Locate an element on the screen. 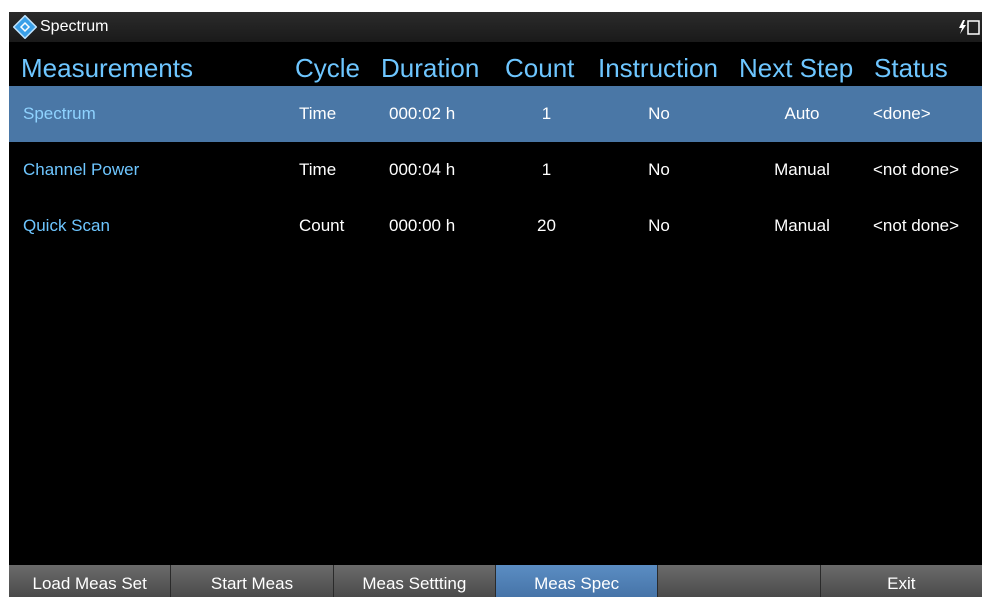  rohde-schwarz-logo-icon is located at coordinates (25, 27).